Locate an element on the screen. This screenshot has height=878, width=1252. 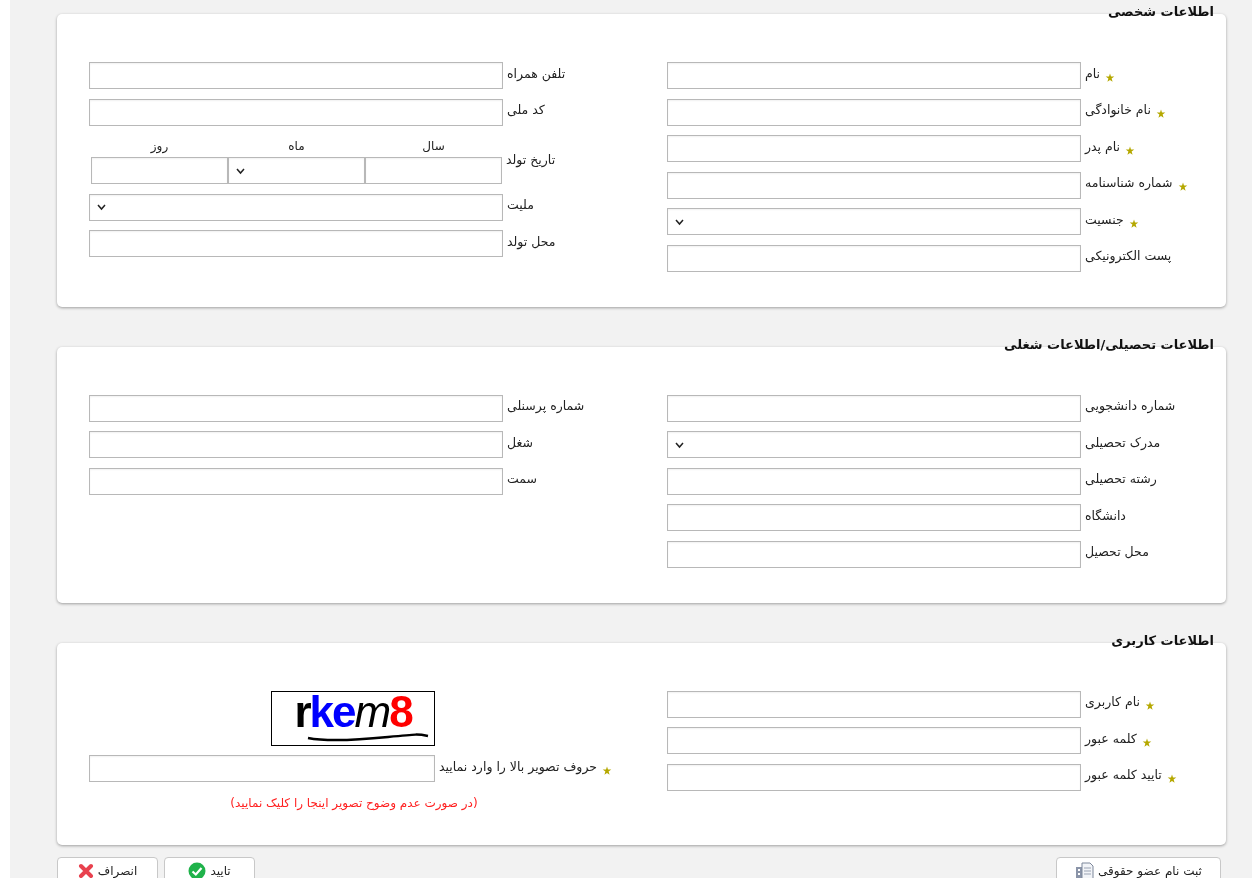
date-part-label: سال is located at coordinates (433, 146).